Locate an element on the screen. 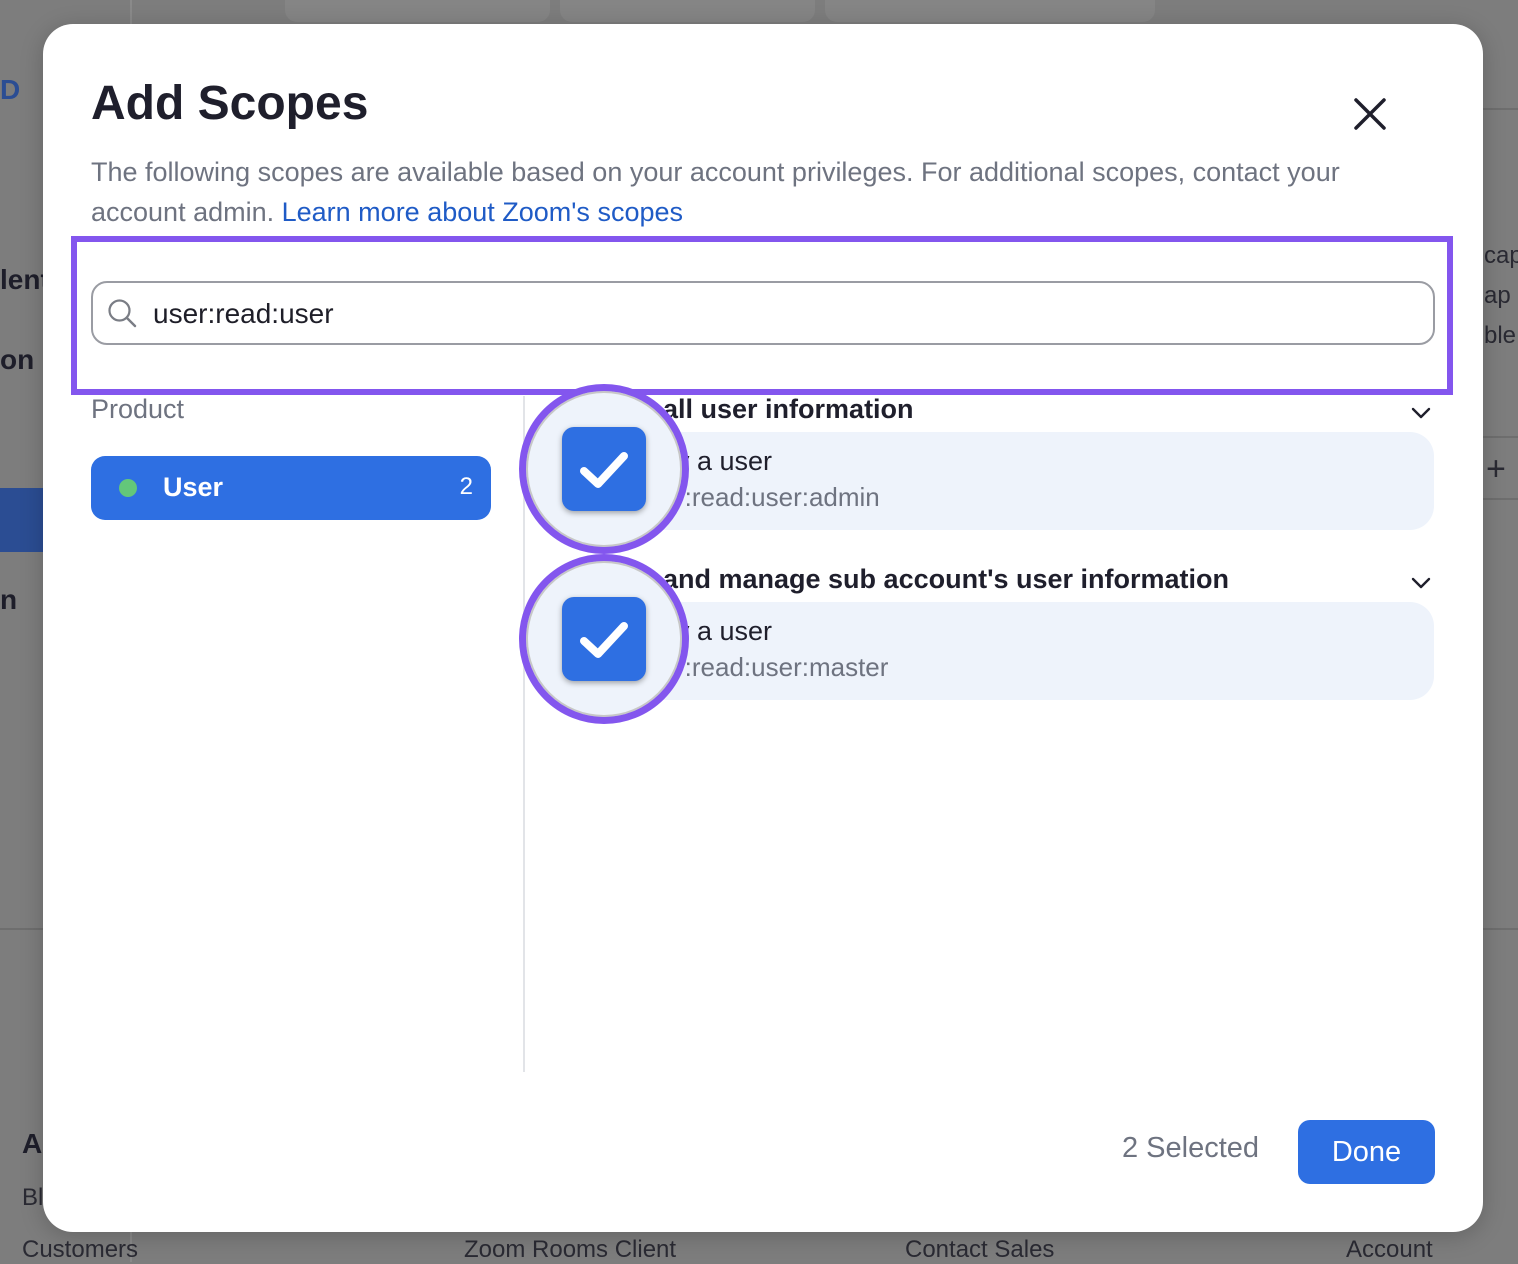  status-dot-icon is located at coordinates (128, 488).